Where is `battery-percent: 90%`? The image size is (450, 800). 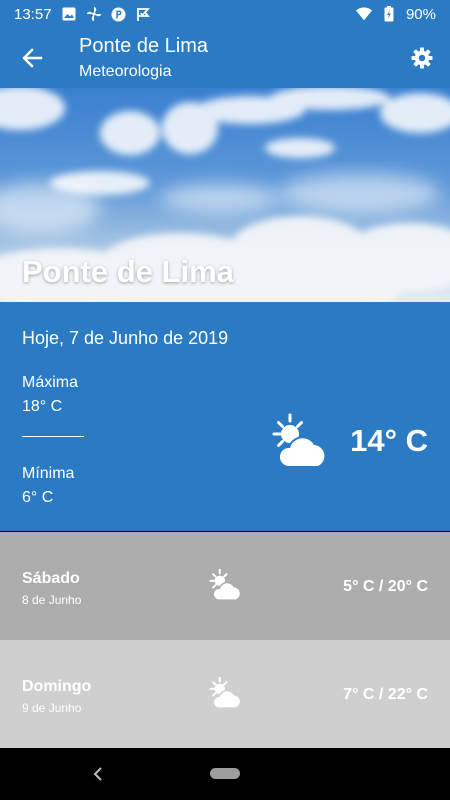 battery-percent: 90% is located at coordinates (420, 14).